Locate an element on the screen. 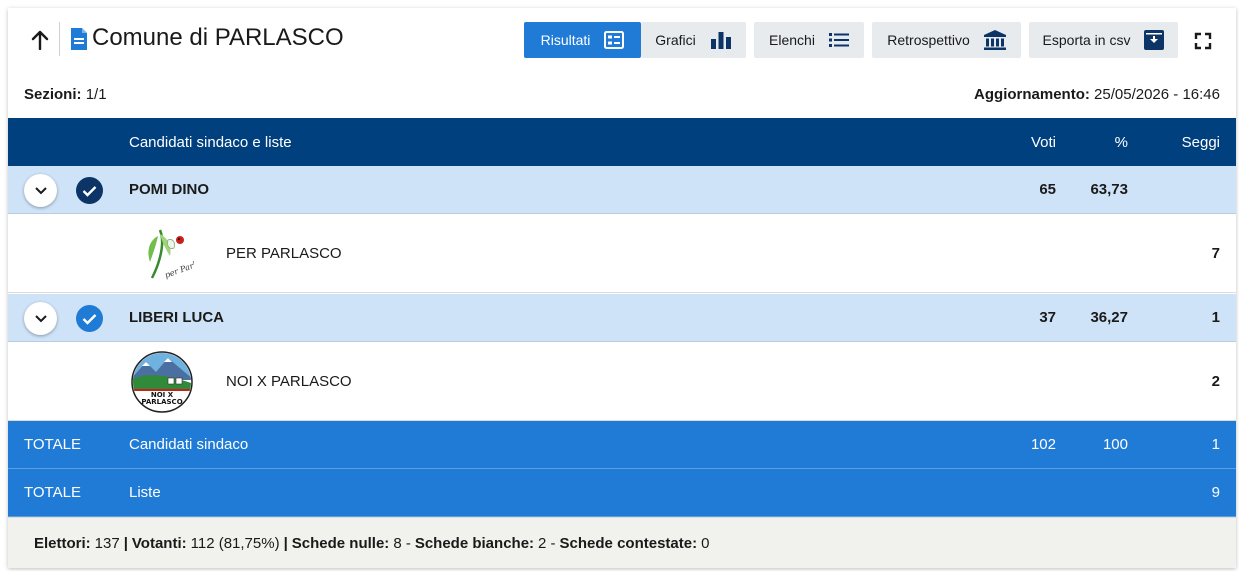 This screenshot has height=571, width=1239. esporta-label: Esporta in csv is located at coordinates (1086, 40).